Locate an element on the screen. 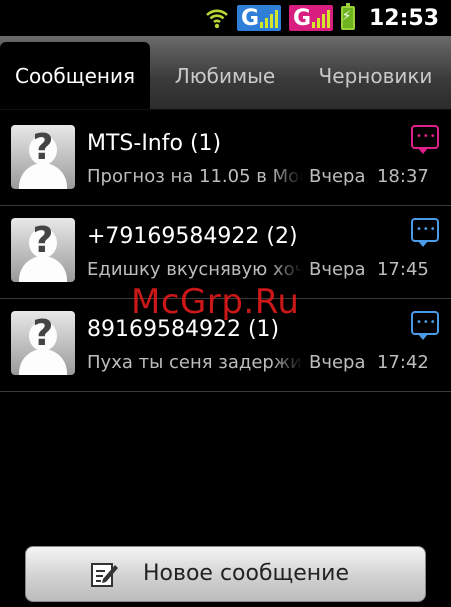 This screenshot has height=607, width=451. network-1-label: G is located at coordinates (250, 18).